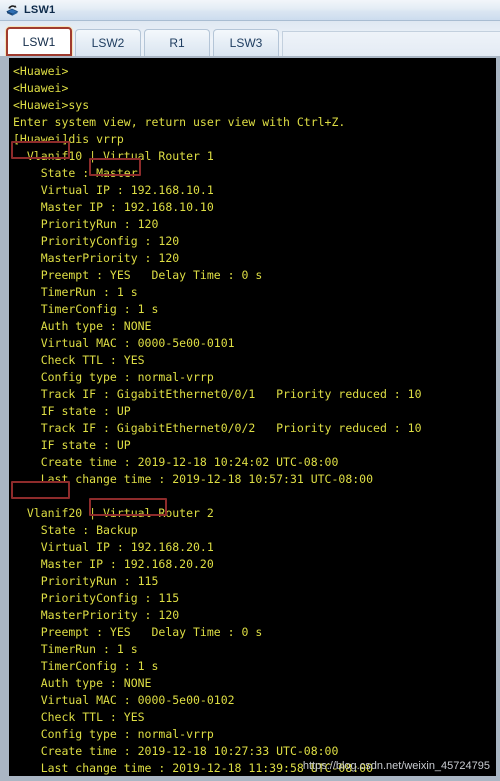 Image resolution: width=500 pixels, height=781 pixels. Describe the element at coordinates (124, 343) in the screenshot. I see `terminal-line: Virtual MAC : 0000-5e00-0101` at that location.